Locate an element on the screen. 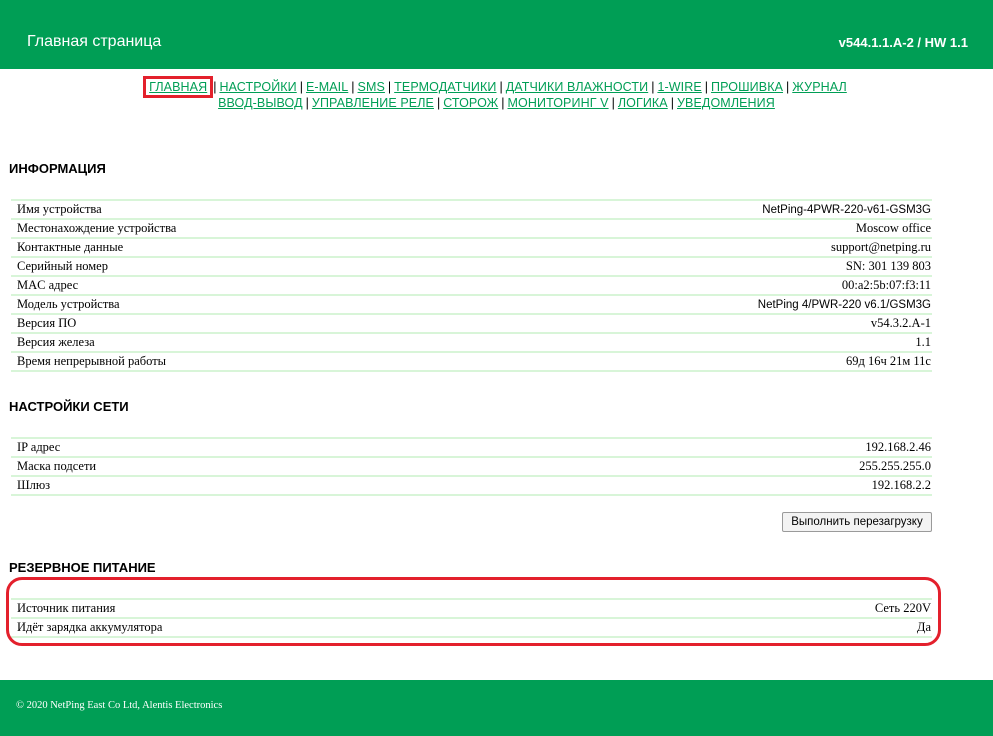 The height and width of the screenshot is (736, 993). table-row: Шлюз 192.168.2.2 is located at coordinates (471, 486).